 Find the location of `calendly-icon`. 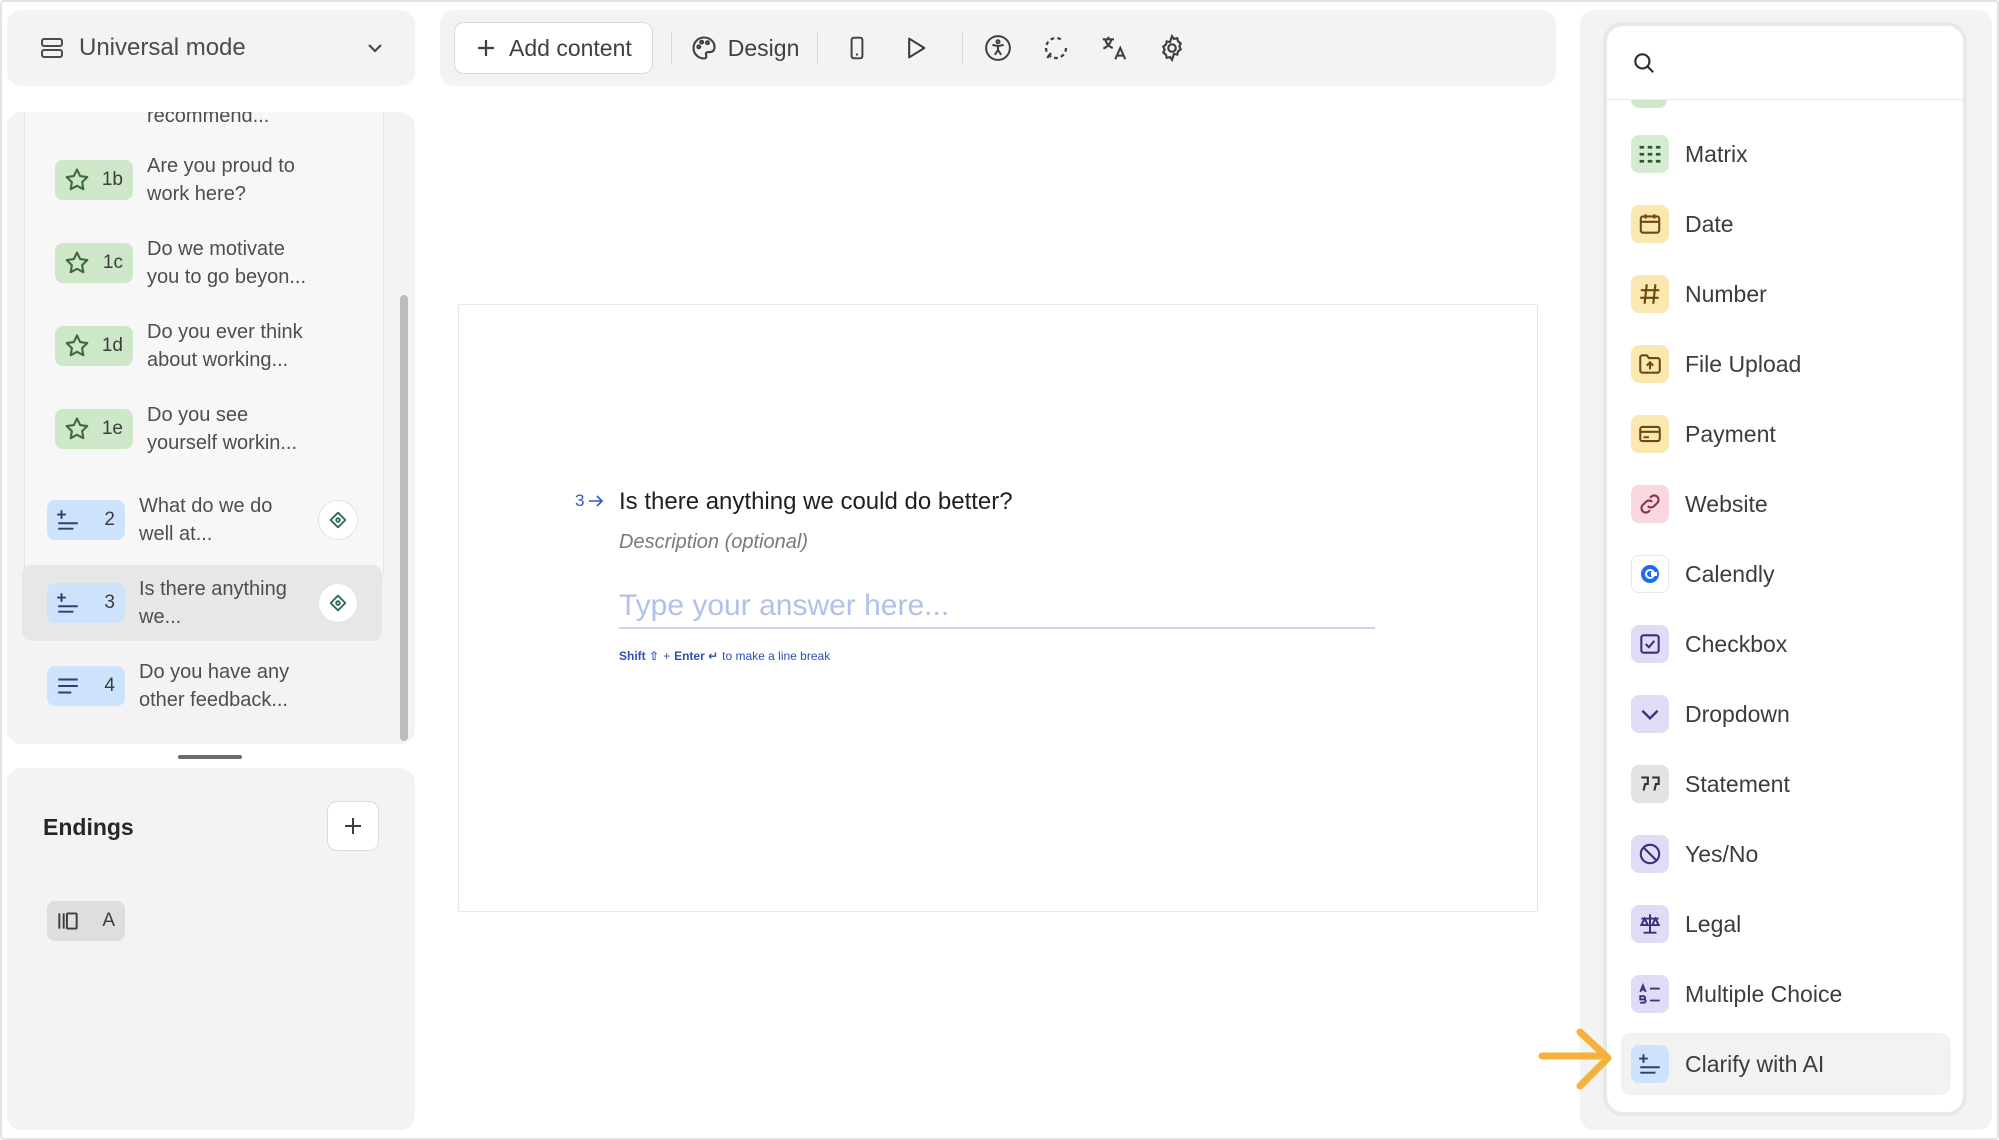

calendly-icon is located at coordinates (1650, 574).